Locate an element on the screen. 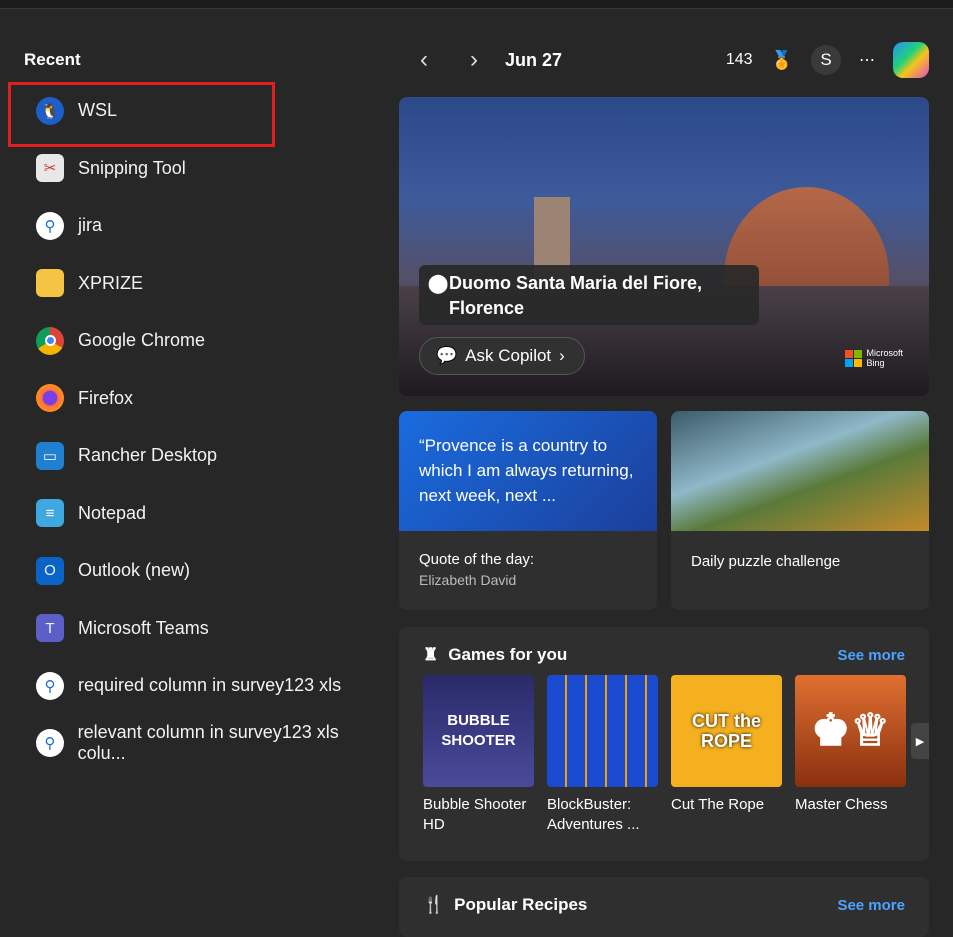  recipes-see-more-link: See more is located at coordinates (871, 905).